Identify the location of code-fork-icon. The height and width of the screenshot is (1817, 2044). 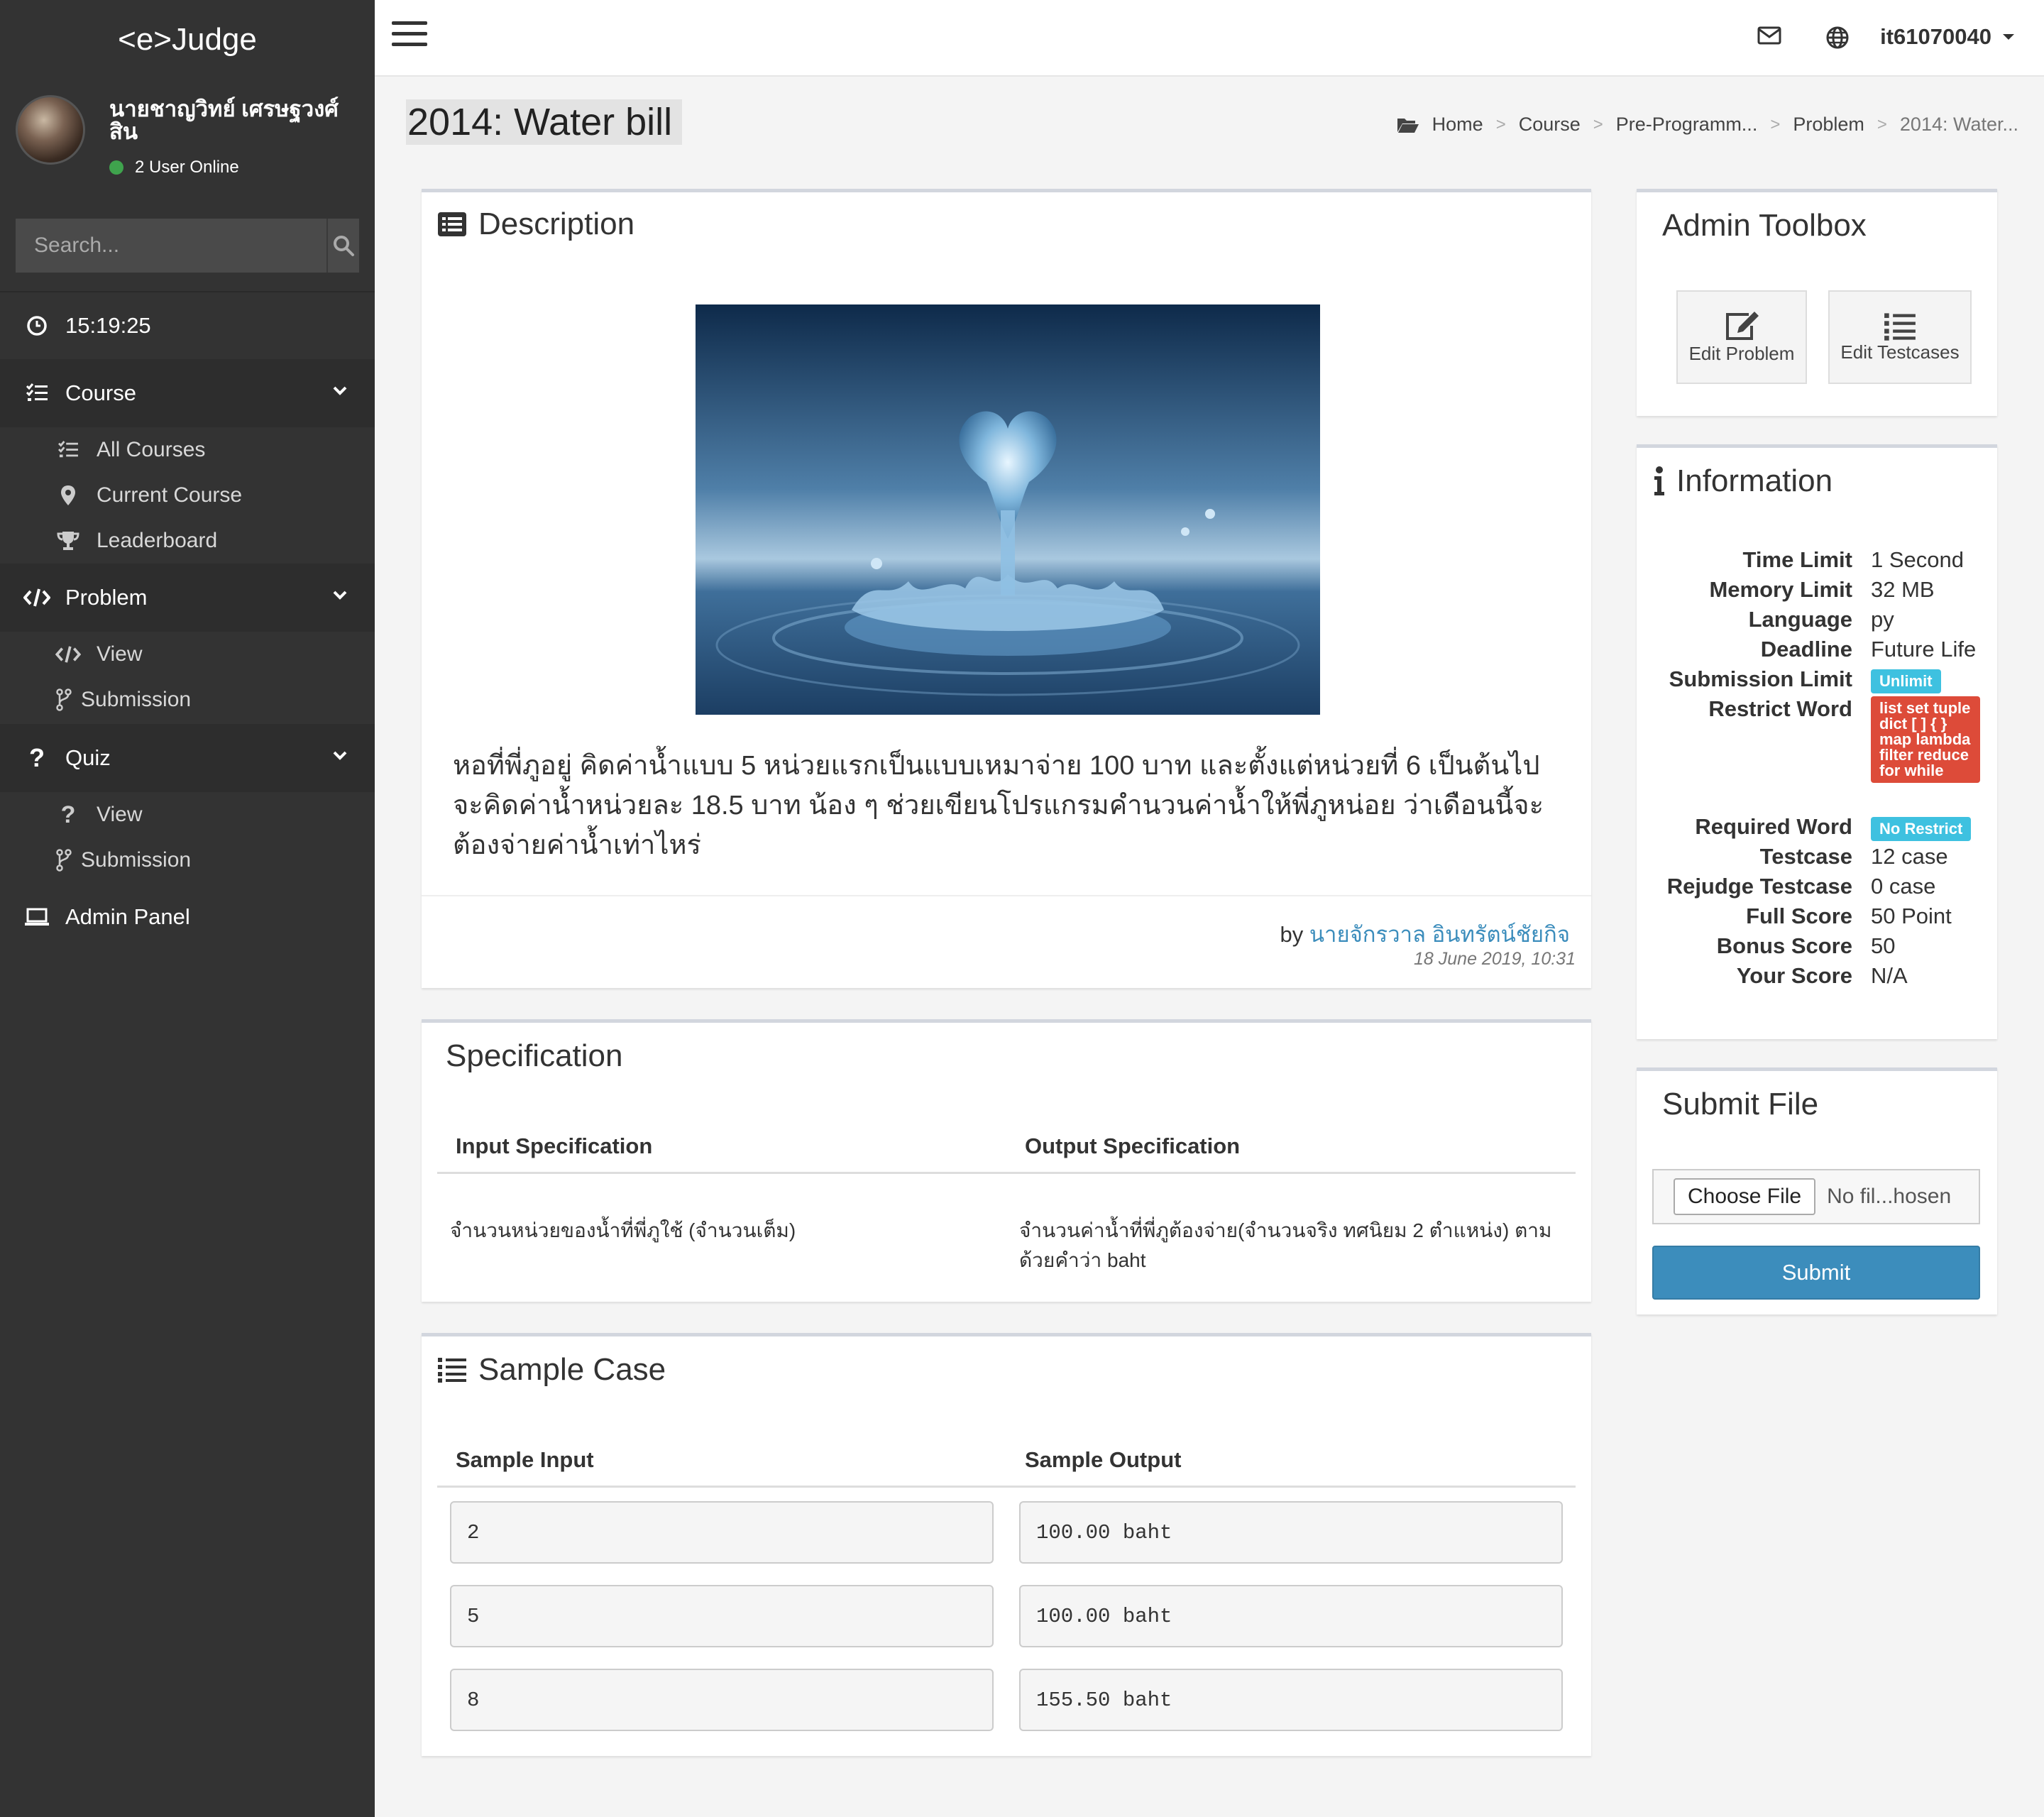
(64, 860).